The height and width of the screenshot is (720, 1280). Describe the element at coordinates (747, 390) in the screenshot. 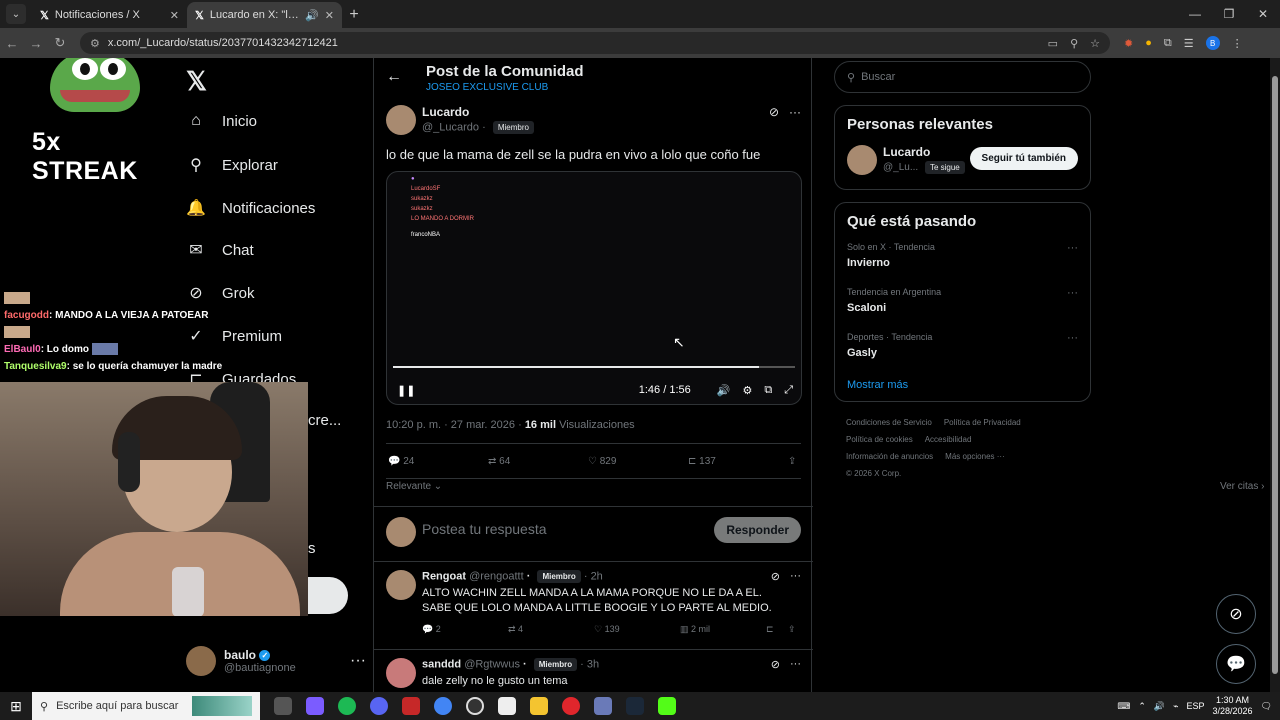

I see `settings-icon: ⚙` at that location.